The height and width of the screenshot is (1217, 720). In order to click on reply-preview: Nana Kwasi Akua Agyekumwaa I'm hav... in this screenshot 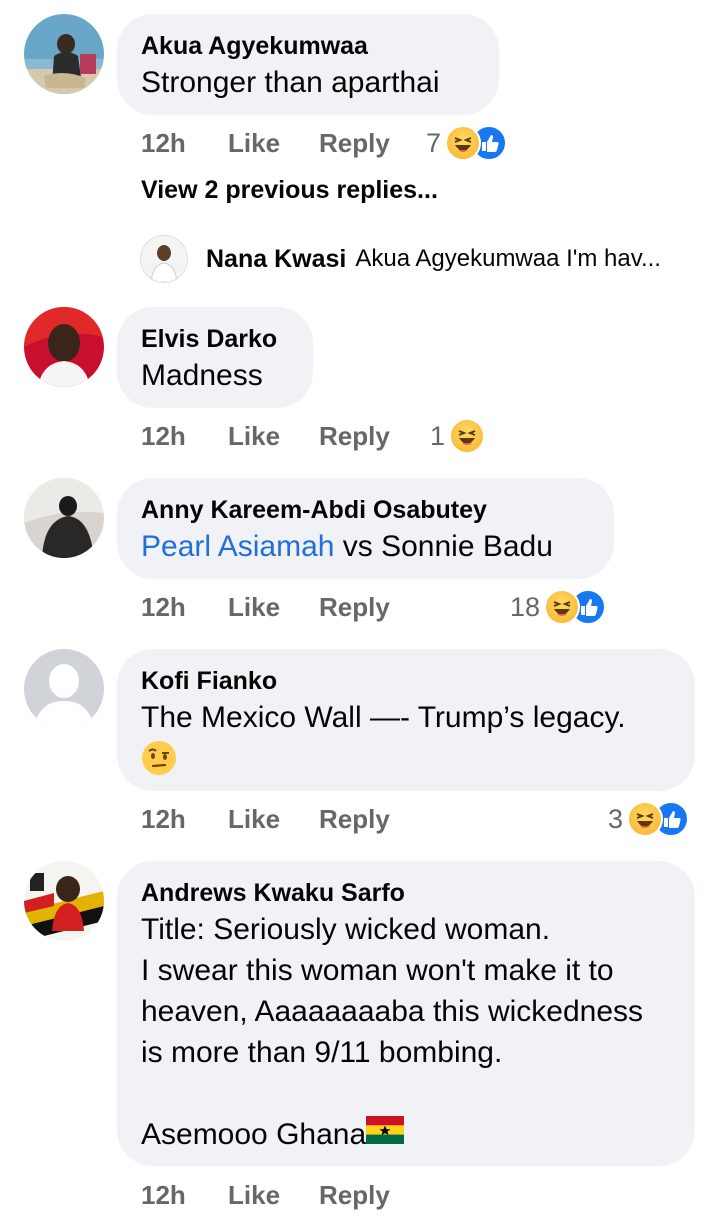, I will do `click(400, 259)`.